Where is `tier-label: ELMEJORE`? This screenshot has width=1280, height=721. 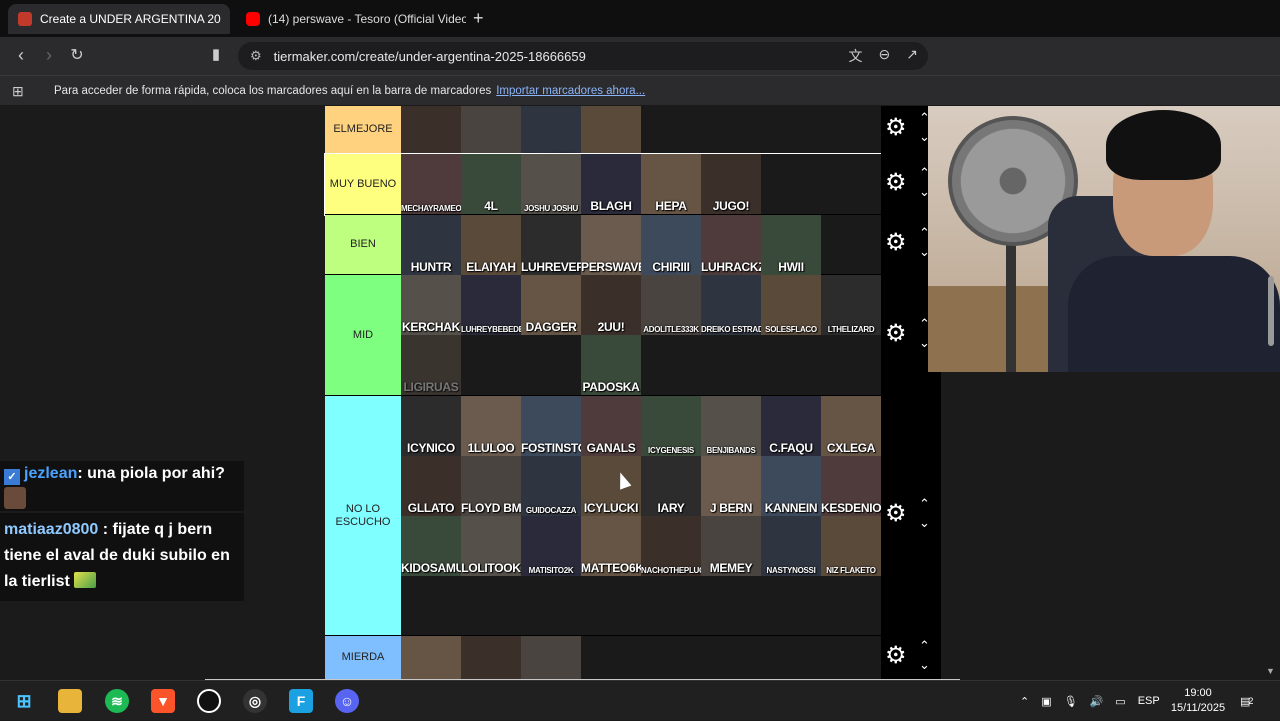
tier-label: ELMEJORE is located at coordinates (363, 129).